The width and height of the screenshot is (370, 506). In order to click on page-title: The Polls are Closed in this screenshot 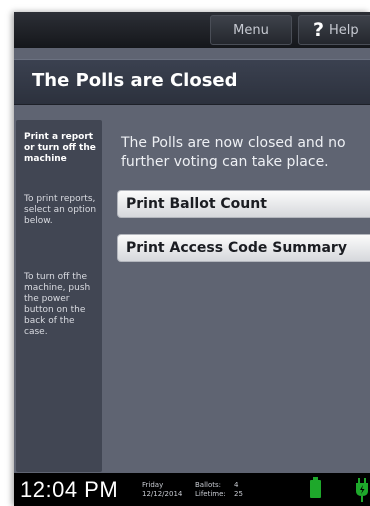, I will do `click(135, 80)`.